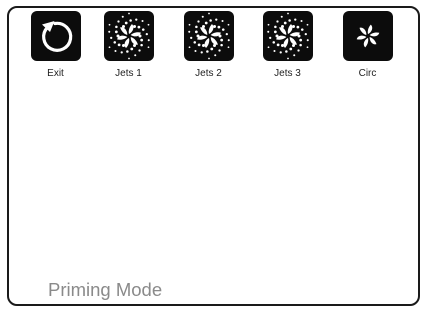  What do you see at coordinates (55, 73) in the screenshot?
I see `exit-label: Exit` at bounding box center [55, 73].